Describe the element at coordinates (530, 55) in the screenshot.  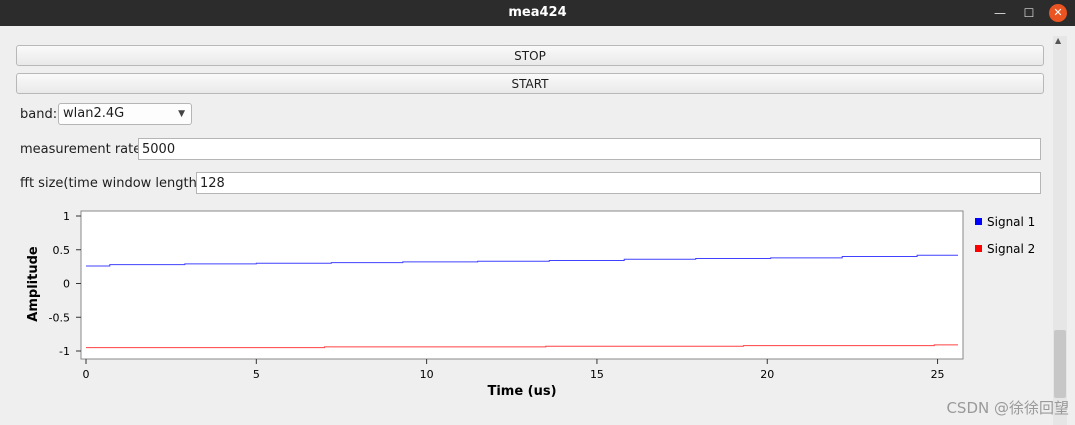
I see `stop-button: STOP` at that location.